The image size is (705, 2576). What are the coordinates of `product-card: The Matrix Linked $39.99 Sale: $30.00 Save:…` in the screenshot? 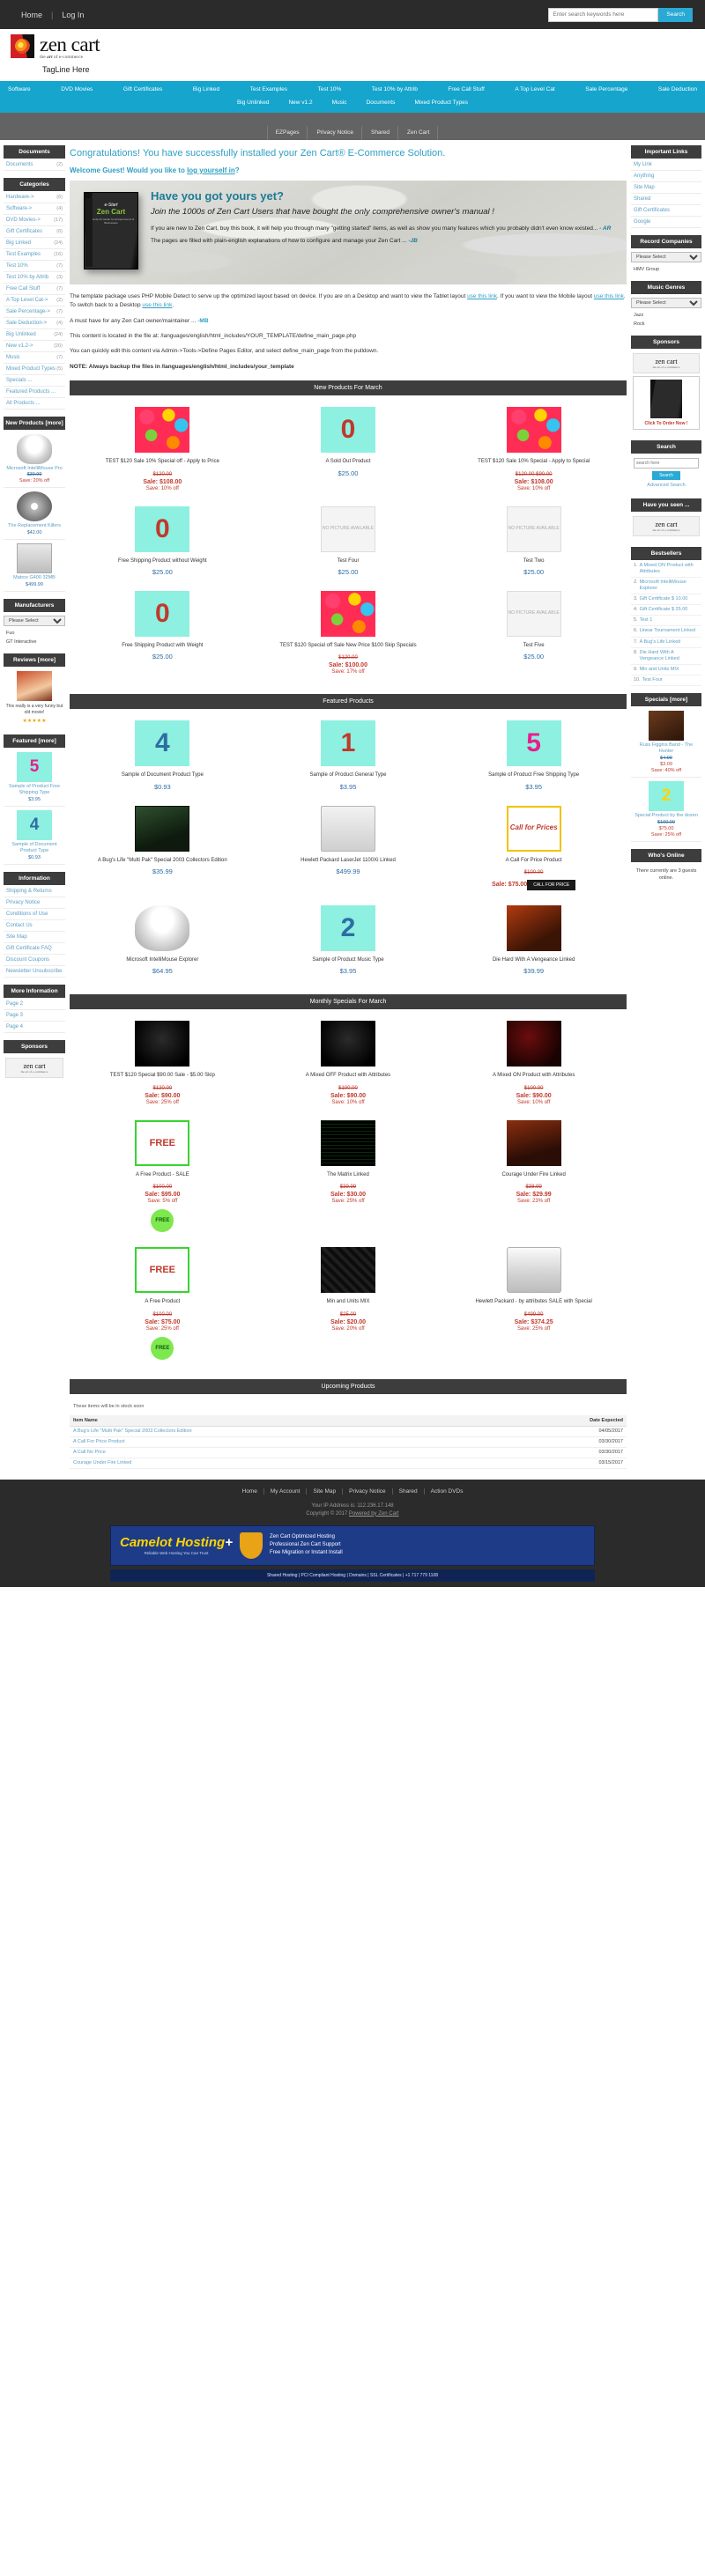 It's located at (349, 1179).